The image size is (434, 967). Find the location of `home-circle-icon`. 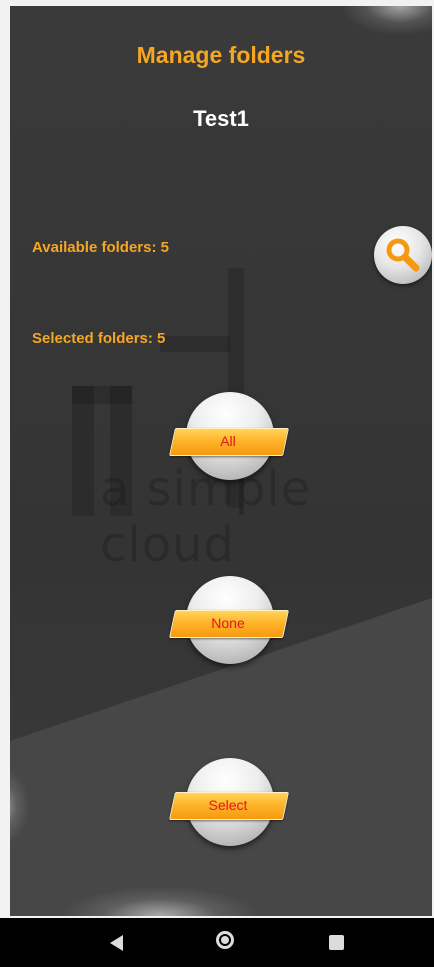

home-circle-icon is located at coordinates (225, 940).